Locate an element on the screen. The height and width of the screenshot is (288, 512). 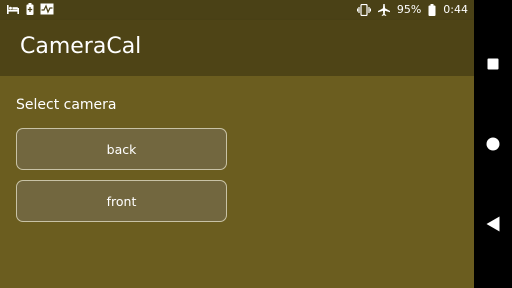
clock: 0:44 is located at coordinates (455, 9).